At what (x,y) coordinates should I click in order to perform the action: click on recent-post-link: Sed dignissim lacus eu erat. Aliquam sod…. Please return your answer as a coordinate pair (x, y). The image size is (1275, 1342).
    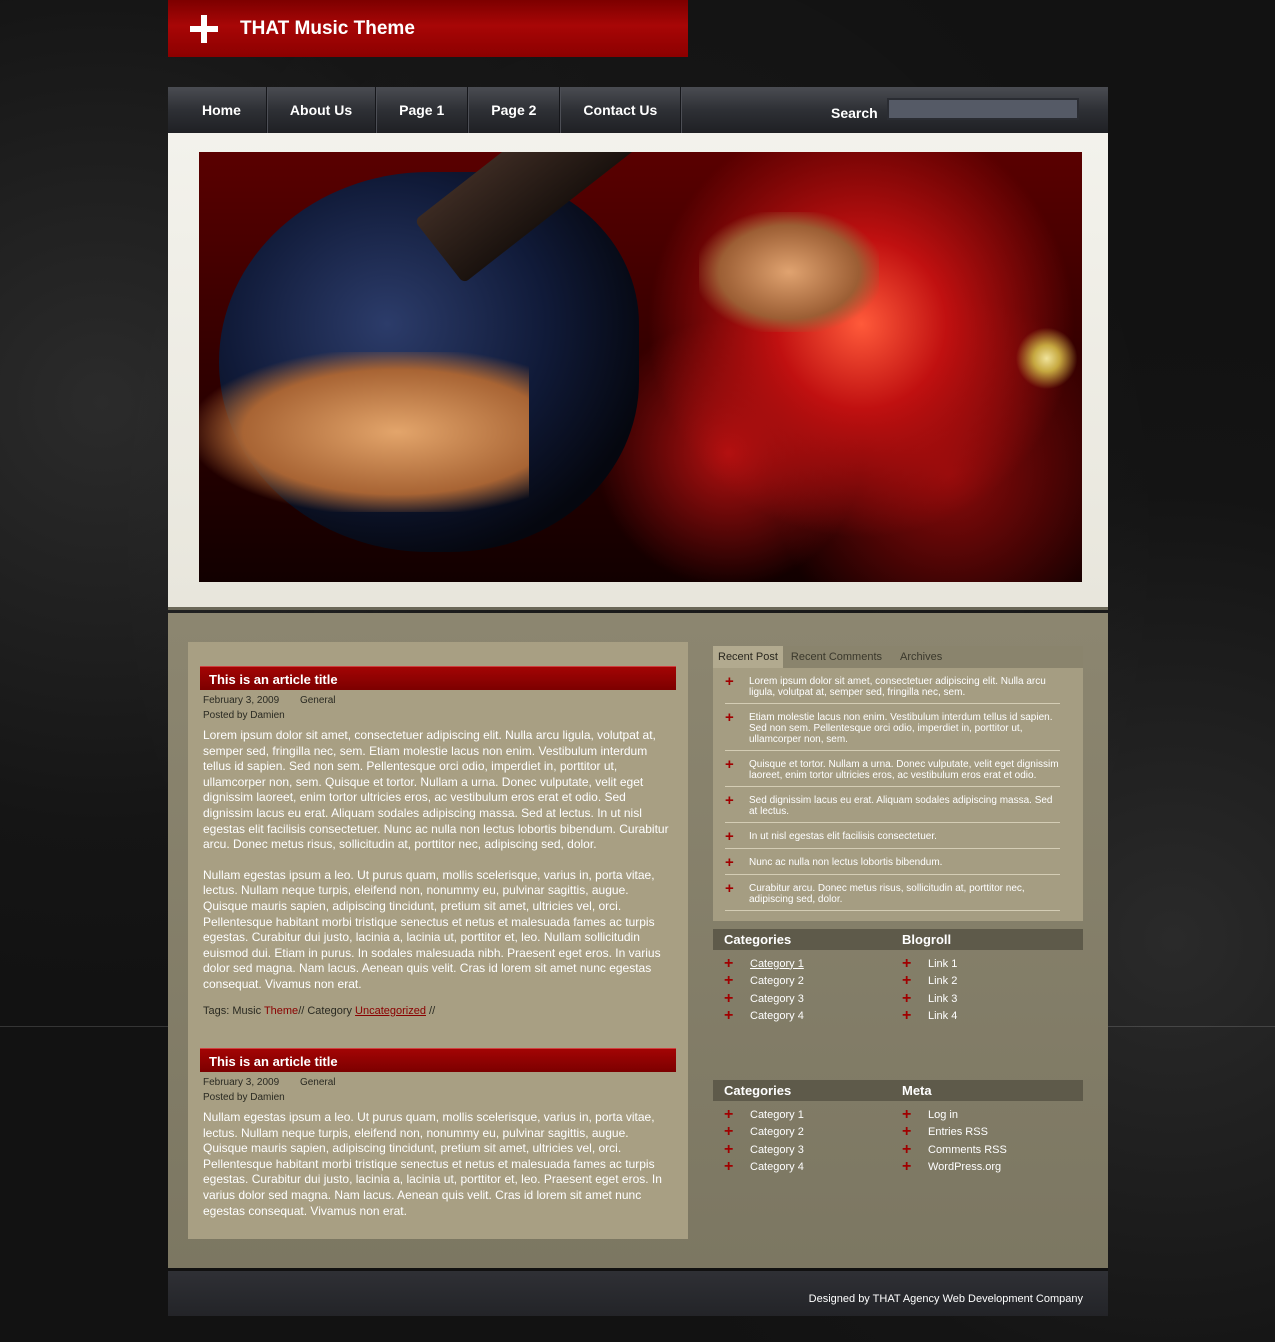
    Looking at the image, I should click on (904, 806).